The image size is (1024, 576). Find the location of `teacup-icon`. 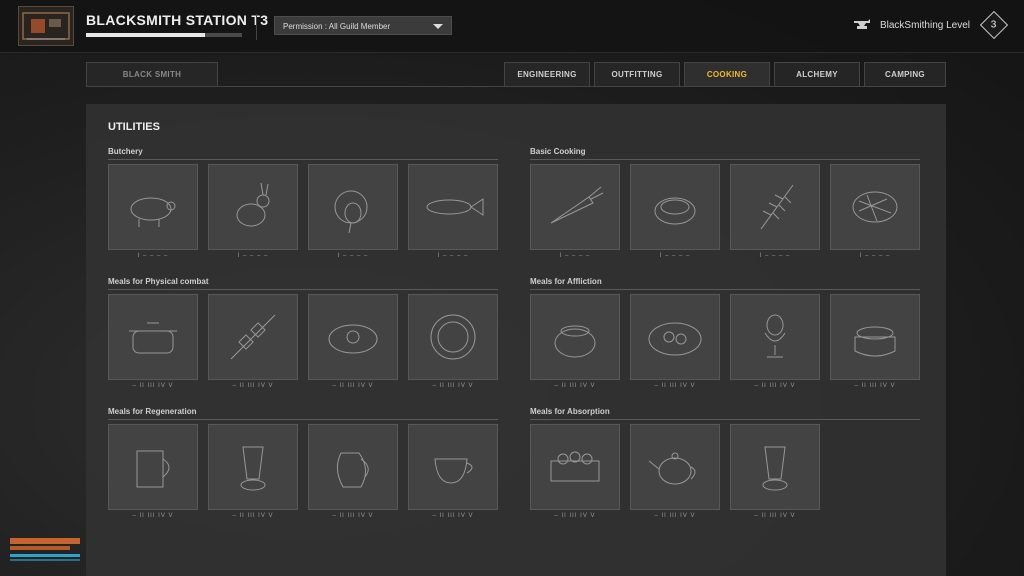

teacup-icon is located at coordinates (453, 471).